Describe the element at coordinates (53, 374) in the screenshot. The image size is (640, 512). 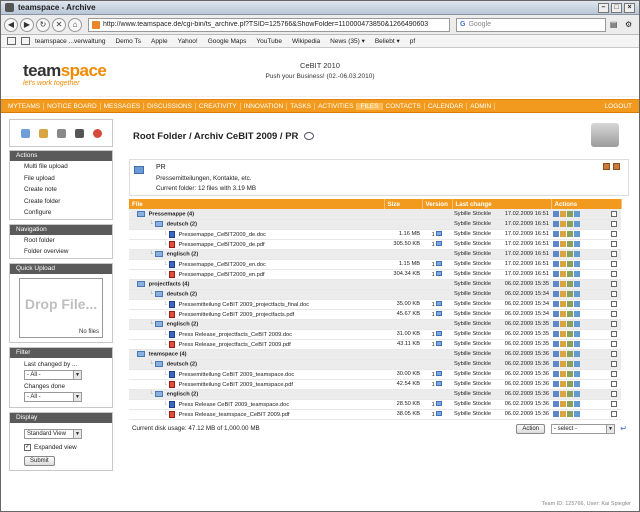
I see `changed-by-select: - All - ▼` at that location.